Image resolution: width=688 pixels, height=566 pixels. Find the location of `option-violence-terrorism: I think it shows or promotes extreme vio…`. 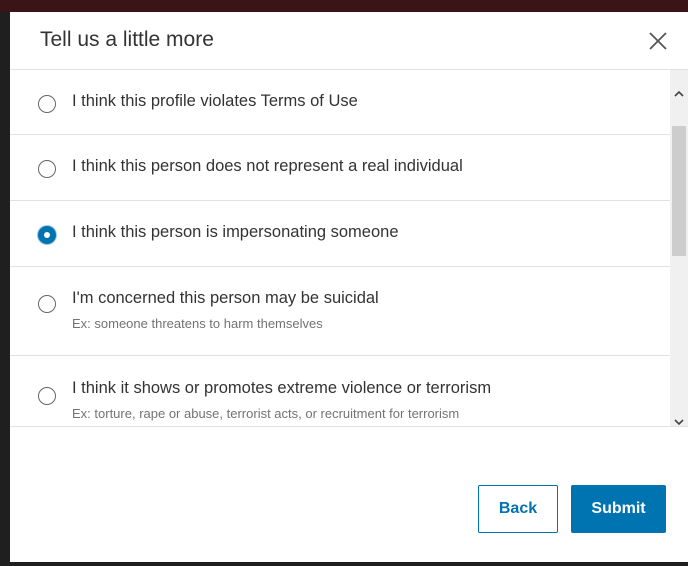

option-violence-terrorism: I think it shows or promotes extreme vio… is located at coordinates (340, 391).